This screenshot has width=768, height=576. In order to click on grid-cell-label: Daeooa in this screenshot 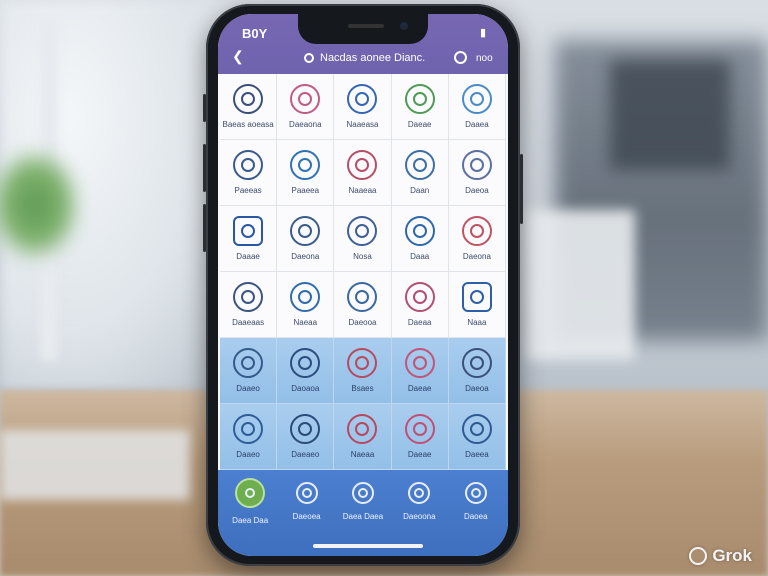, I will do `click(362, 322)`.